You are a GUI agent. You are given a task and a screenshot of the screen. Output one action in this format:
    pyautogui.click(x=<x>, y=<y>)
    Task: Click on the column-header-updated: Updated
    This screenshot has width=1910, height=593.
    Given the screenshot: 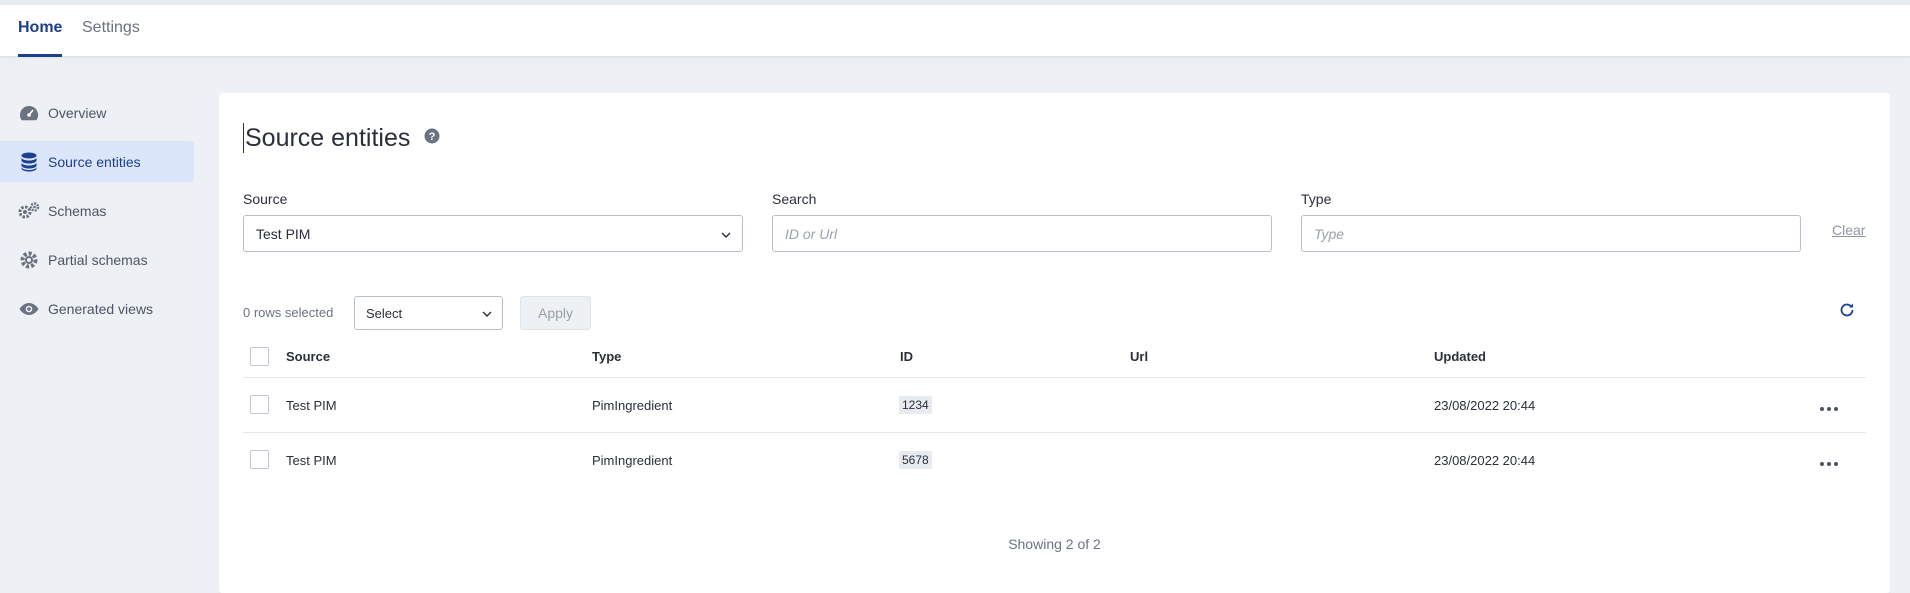 What is the action you would take?
    pyautogui.click(x=1460, y=356)
    